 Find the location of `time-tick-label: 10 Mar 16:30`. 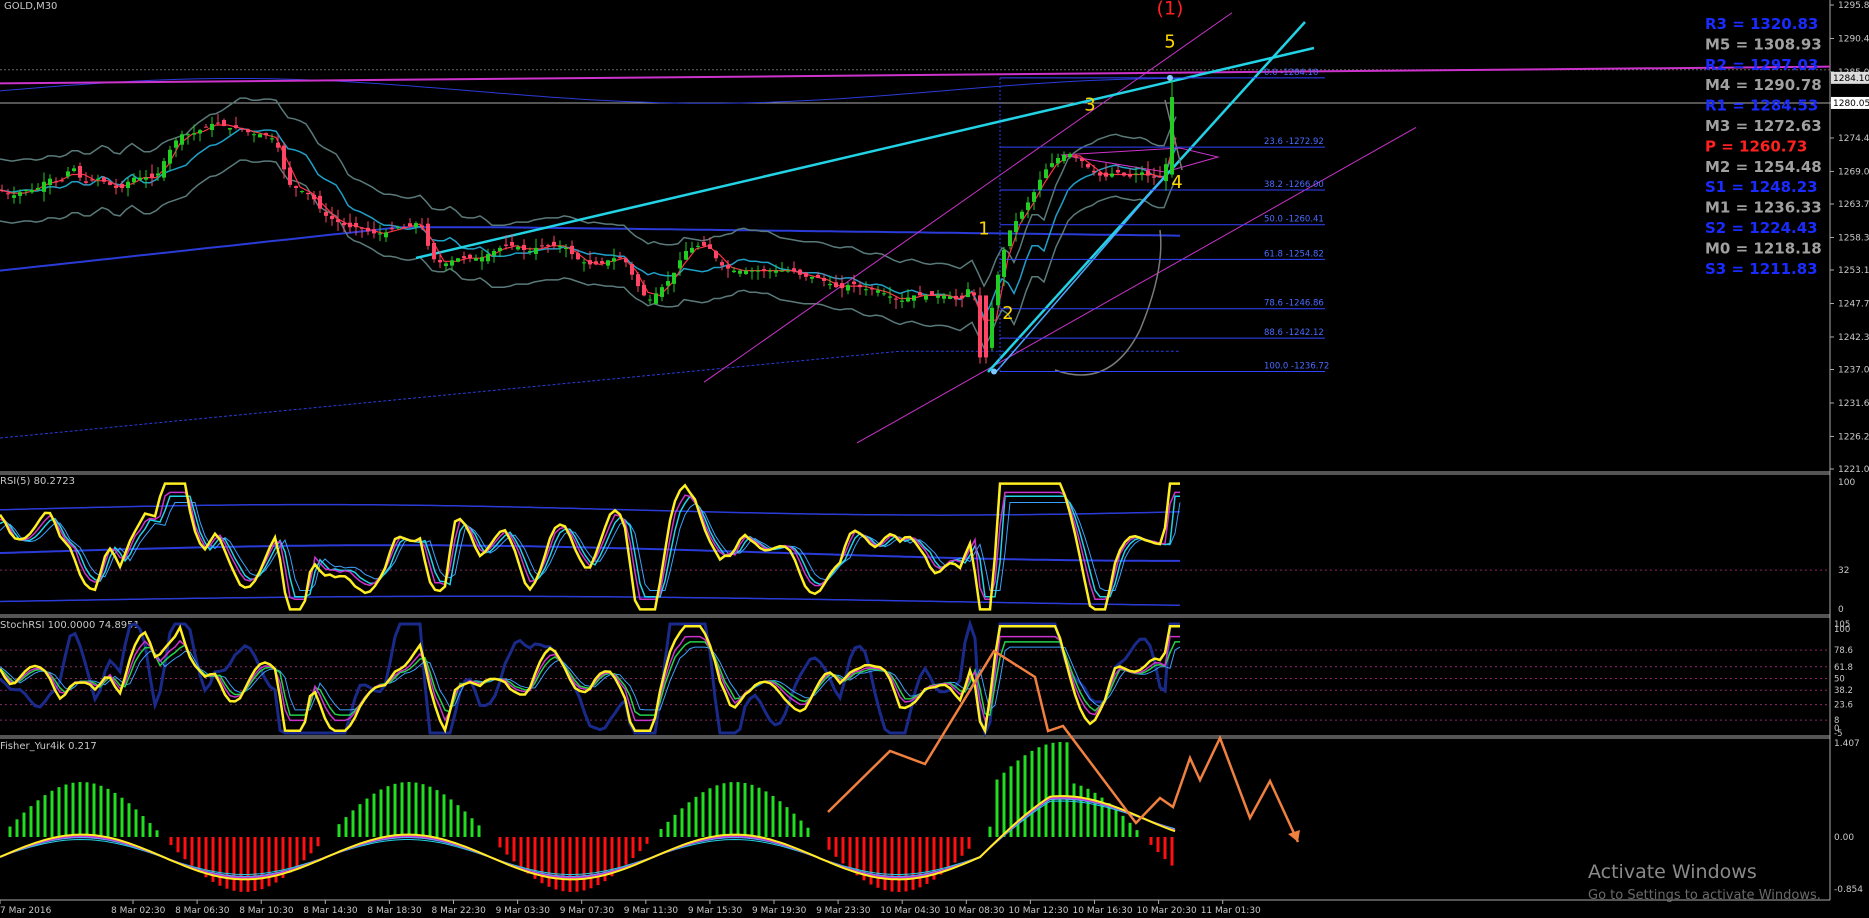

time-tick-label: 10 Mar 16:30 is located at coordinates (1103, 911).